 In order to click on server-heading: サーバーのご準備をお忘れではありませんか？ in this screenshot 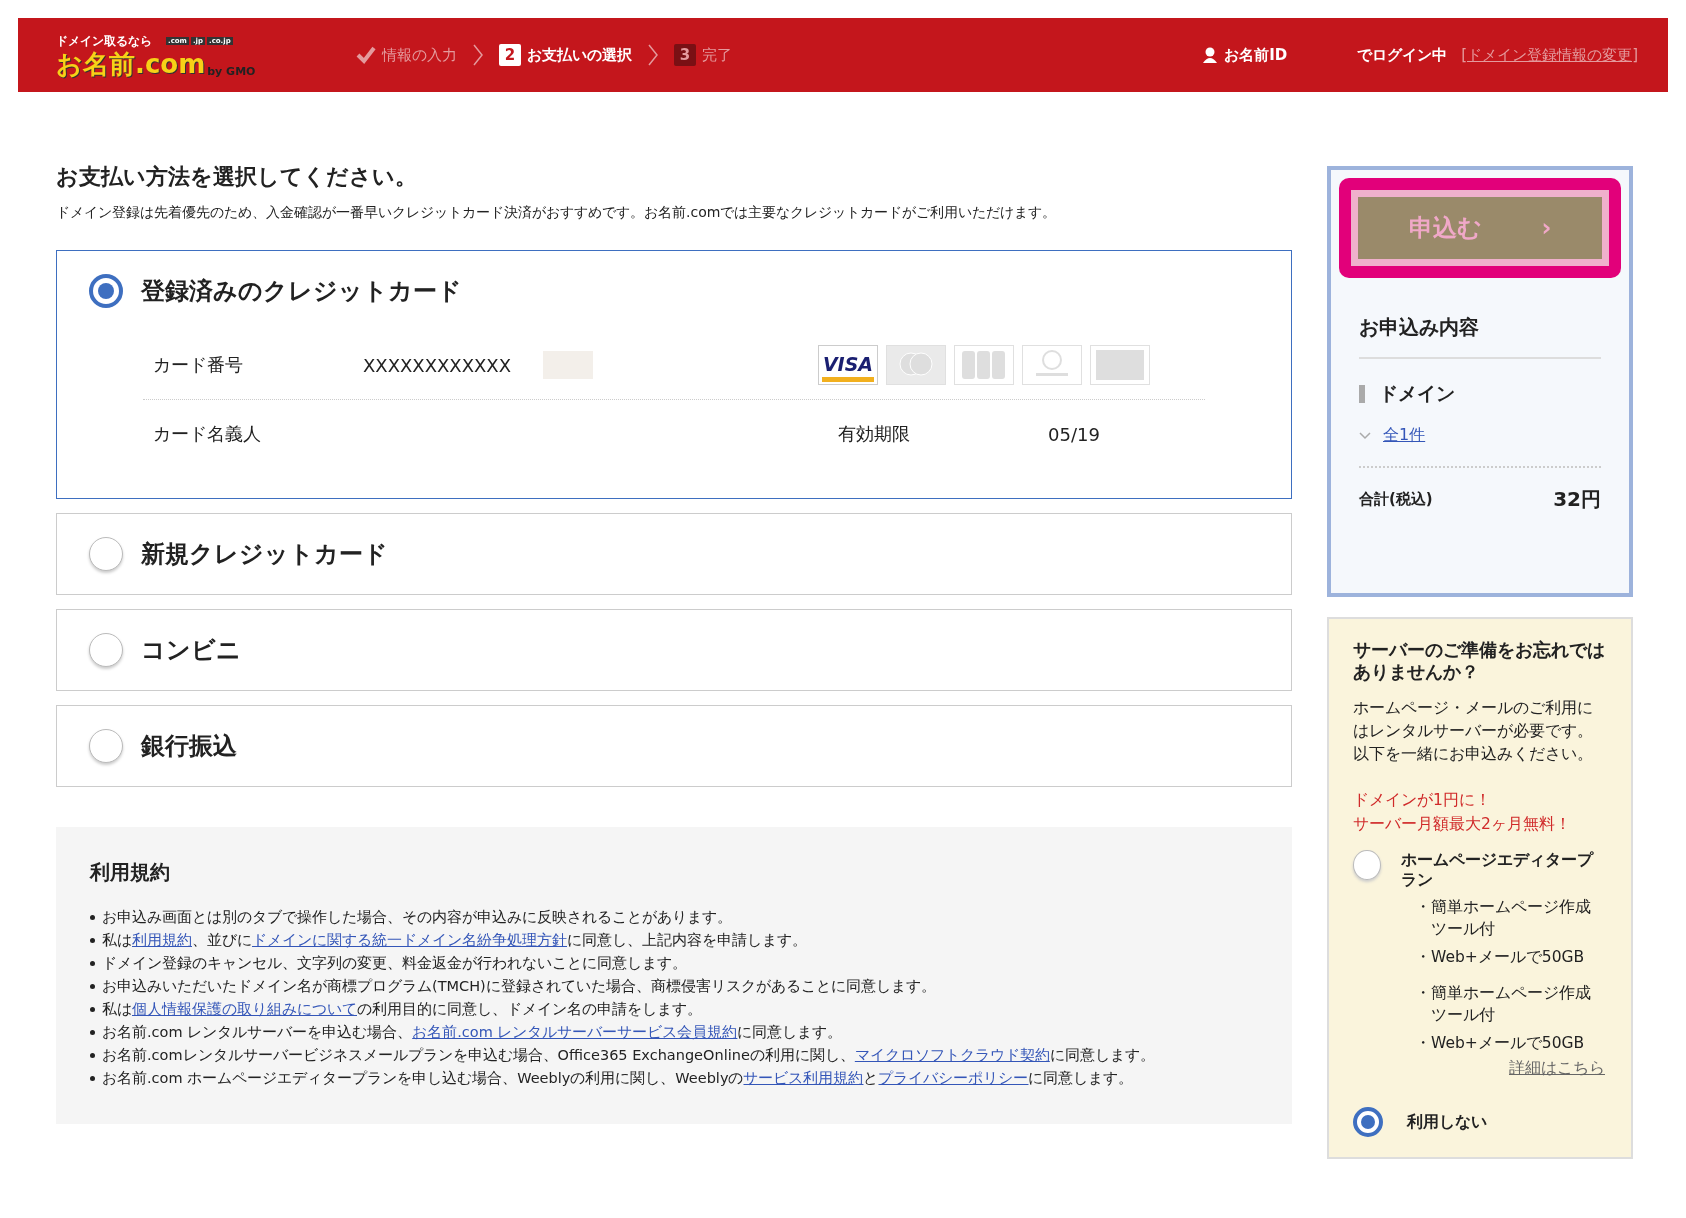, I will do `click(1479, 661)`.